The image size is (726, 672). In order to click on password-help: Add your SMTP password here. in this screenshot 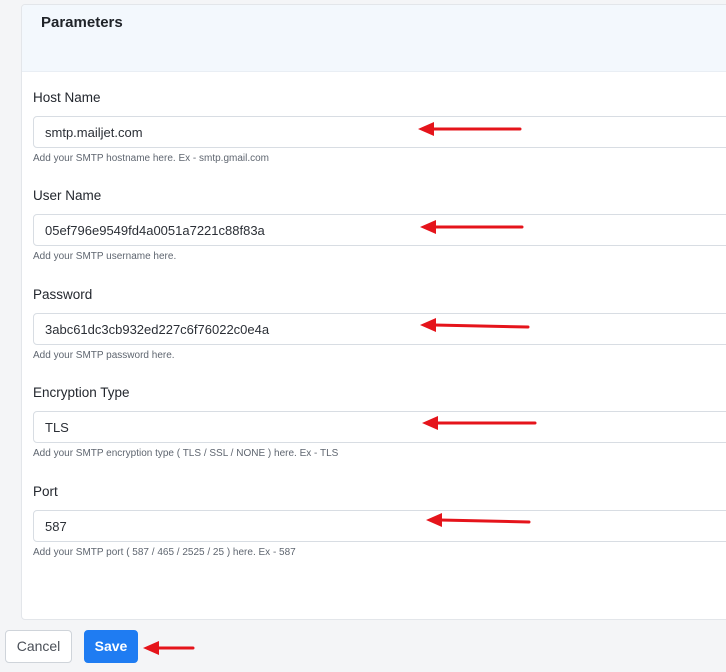, I will do `click(104, 355)`.